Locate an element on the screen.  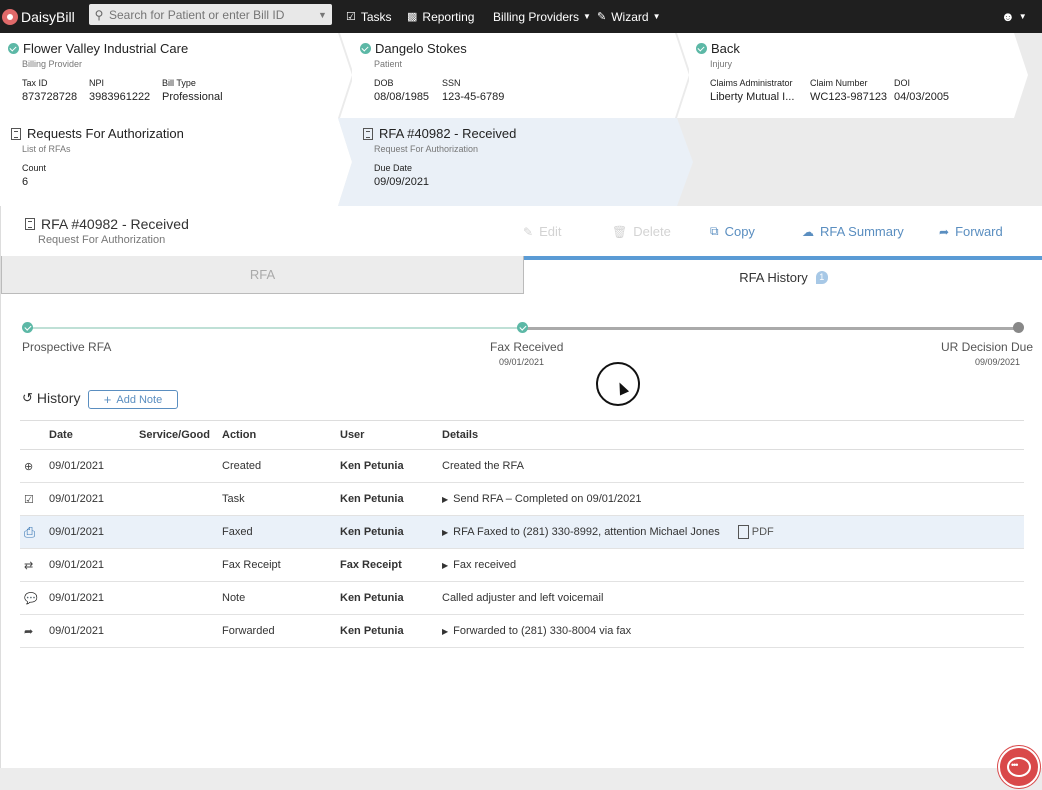
column-header: User is located at coordinates (352, 435).